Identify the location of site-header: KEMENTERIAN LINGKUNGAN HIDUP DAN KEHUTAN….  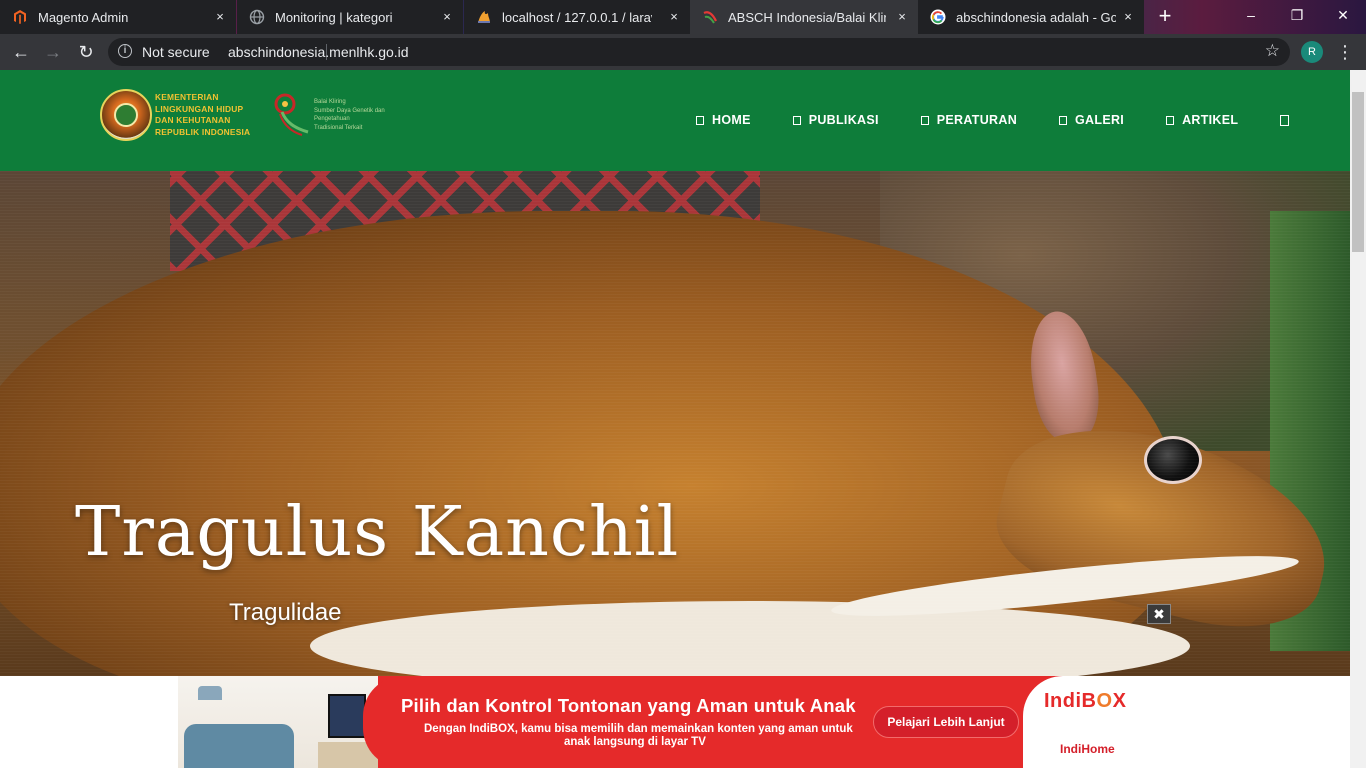
(675, 120).